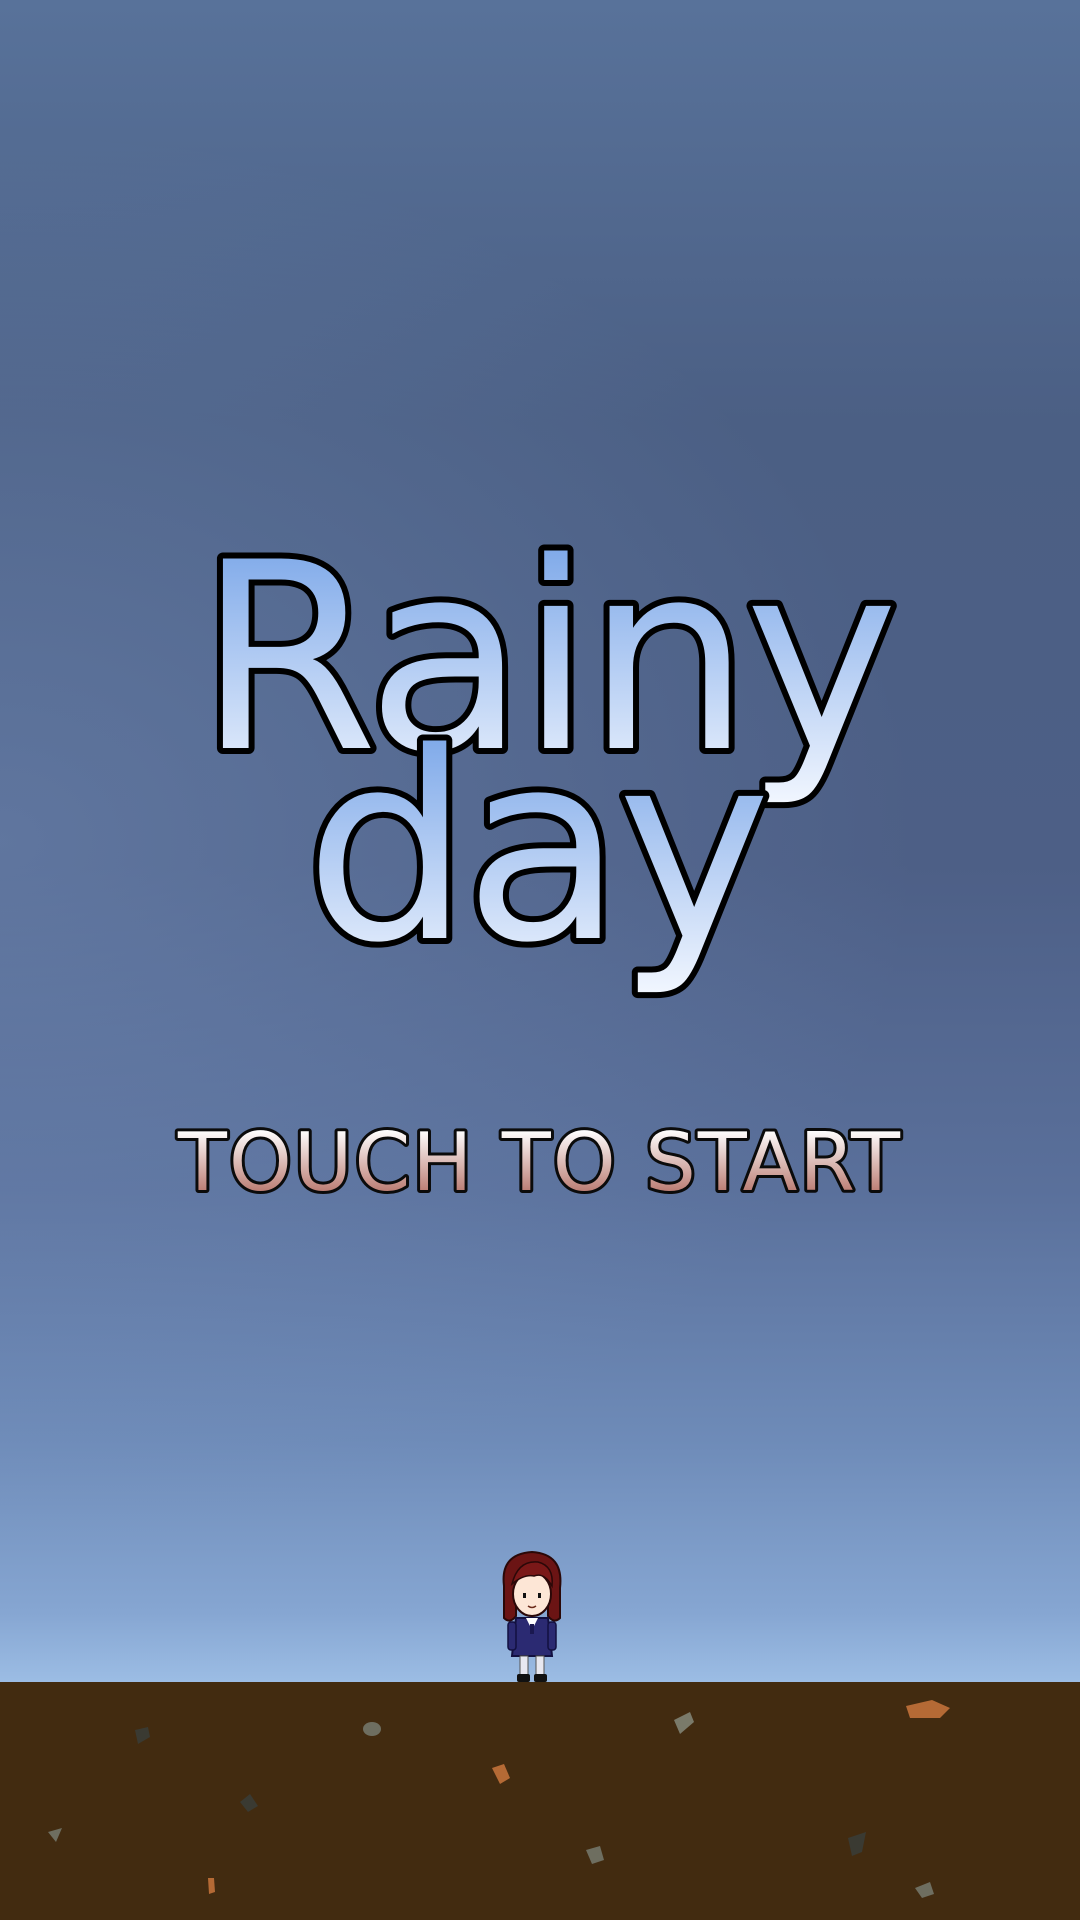 The image size is (1080, 1920). I want to click on title-line-2: day, so click(535, 849).